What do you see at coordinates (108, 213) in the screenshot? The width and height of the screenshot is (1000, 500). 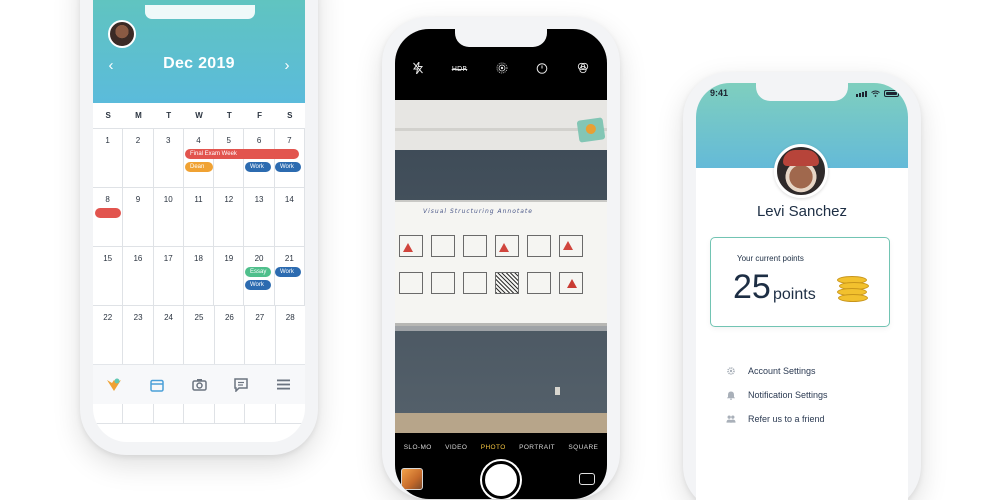 I see `event-bar` at bounding box center [108, 213].